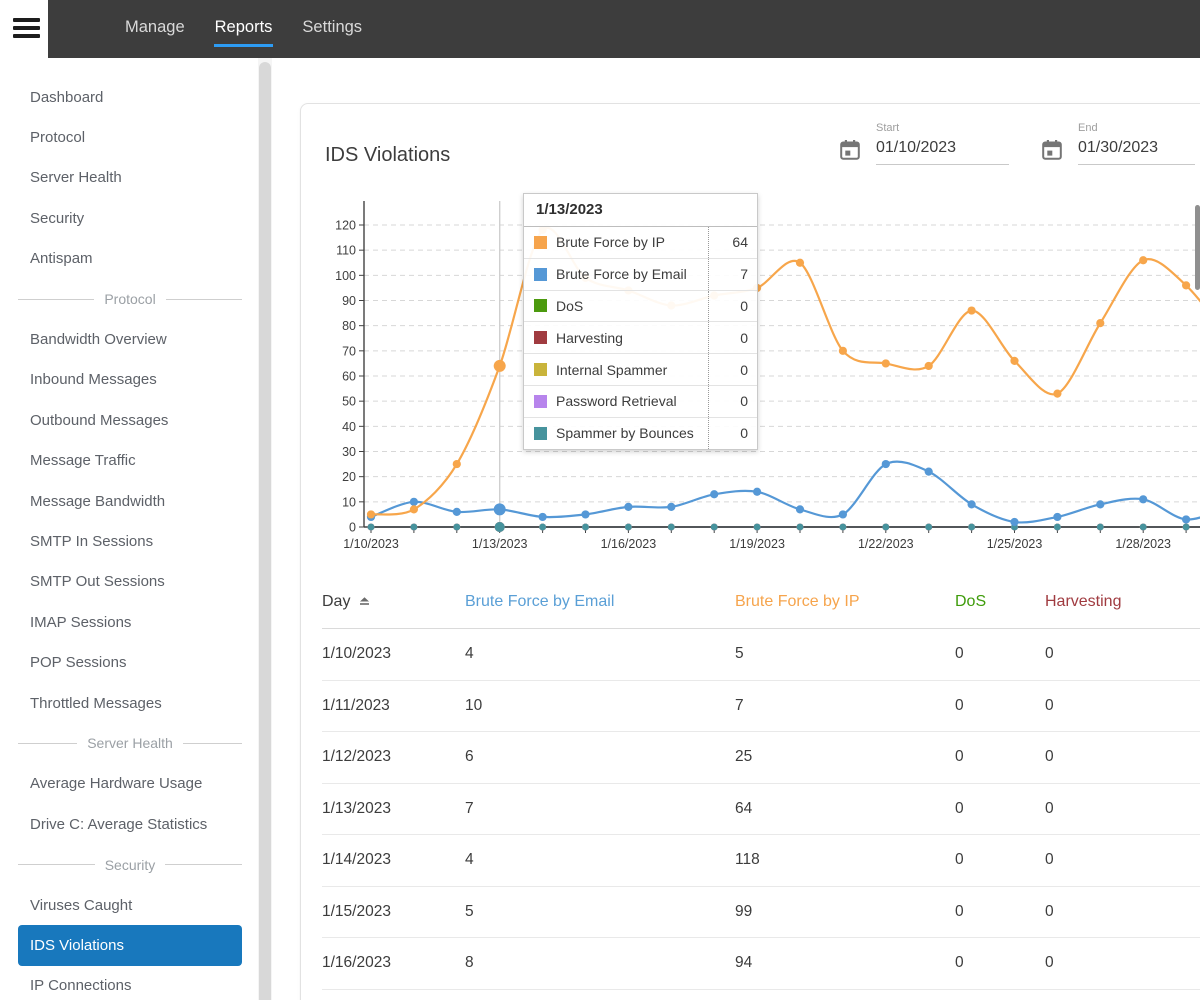  Describe the element at coordinates (744, 911) in the screenshot. I see `table-cell: 99` at that location.